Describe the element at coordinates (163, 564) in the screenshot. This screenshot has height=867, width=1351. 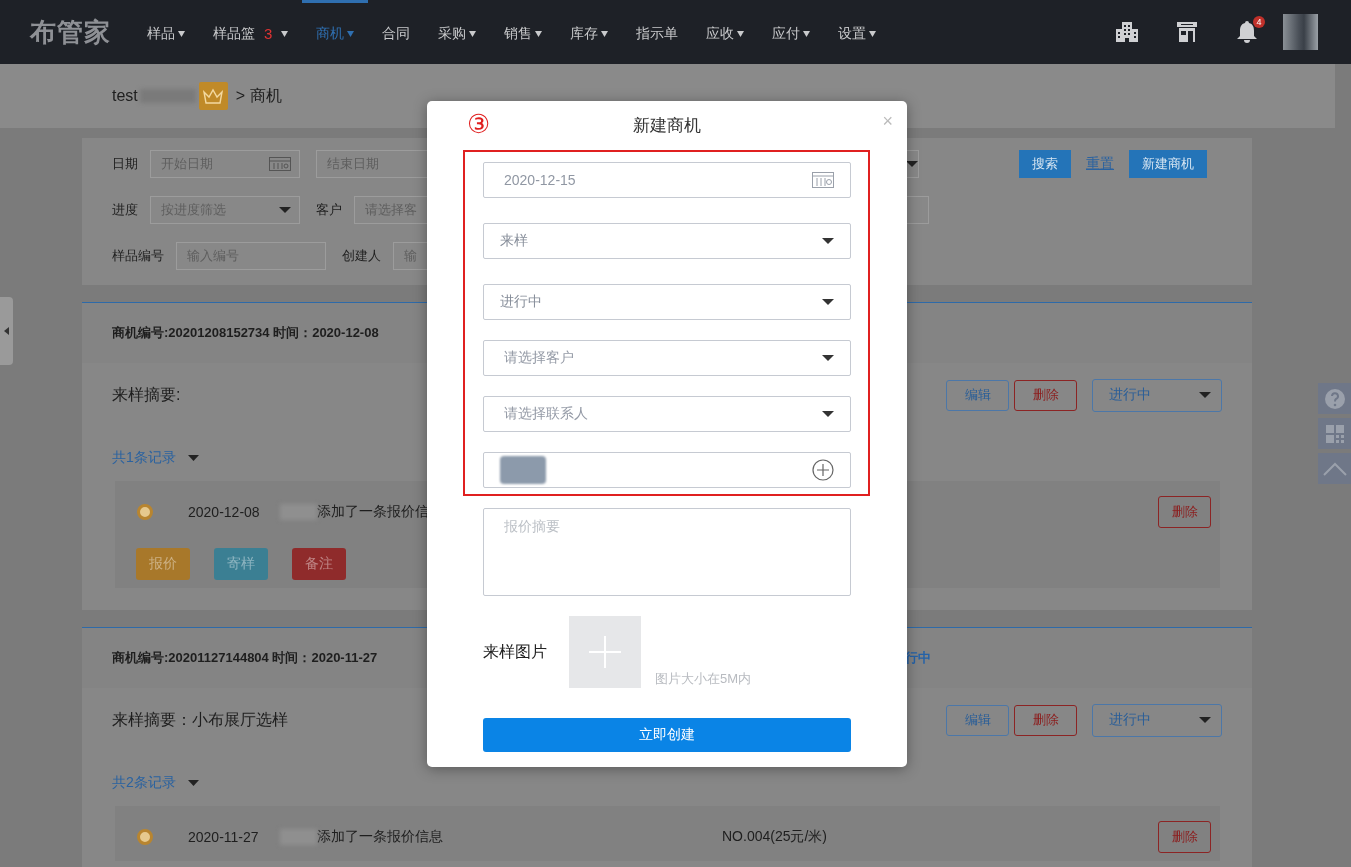
I see `entry-action-button: 报价` at that location.